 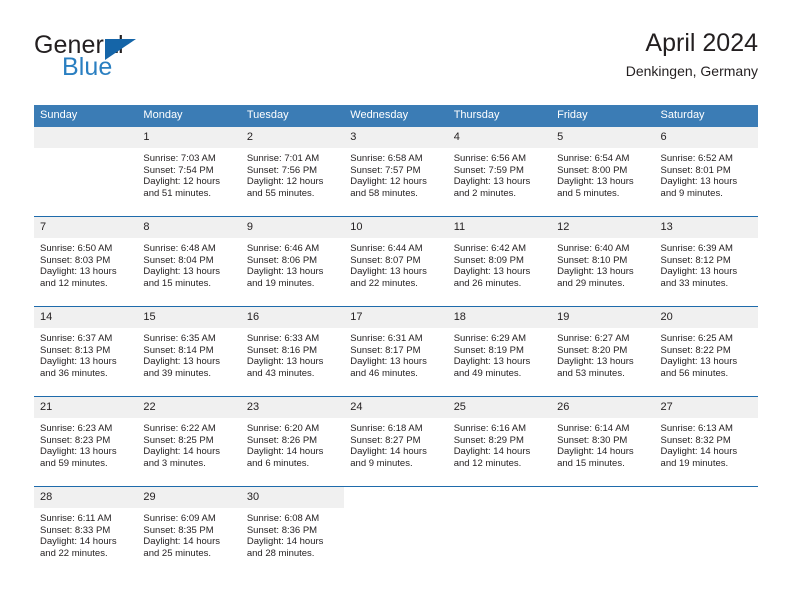 What do you see at coordinates (74, 283) in the screenshot?
I see `daylight-text-line2: and 12 minutes.` at bounding box center [74, 283].